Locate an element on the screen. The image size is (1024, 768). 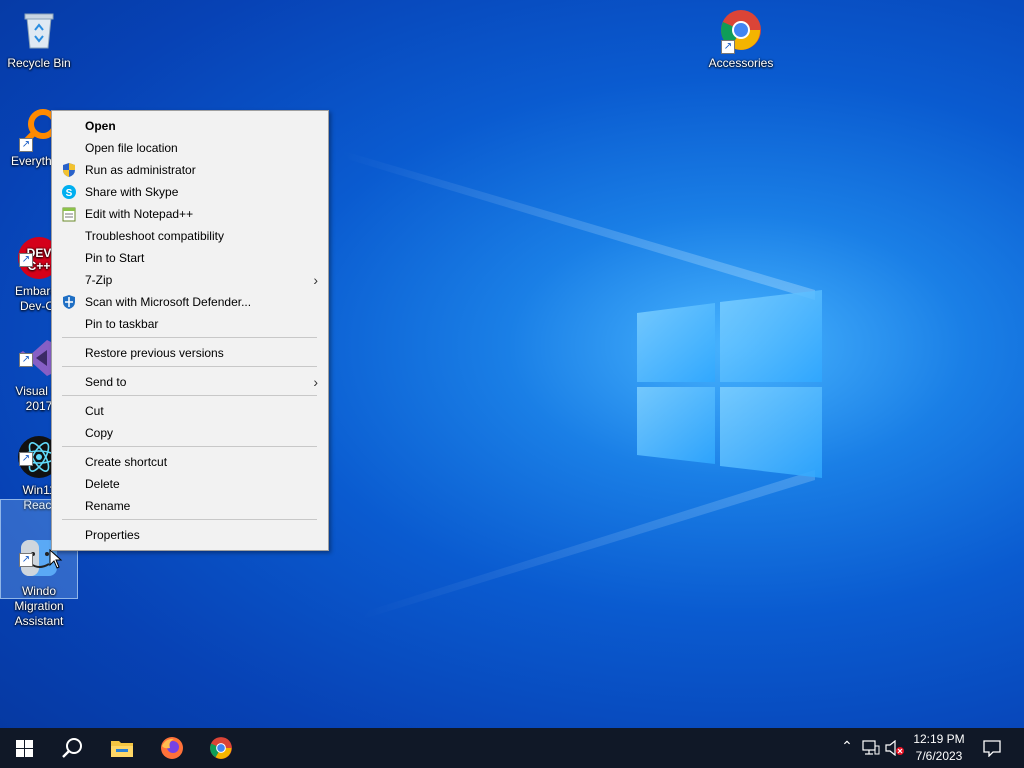
chrome-button is located at coordinates (221, 748).